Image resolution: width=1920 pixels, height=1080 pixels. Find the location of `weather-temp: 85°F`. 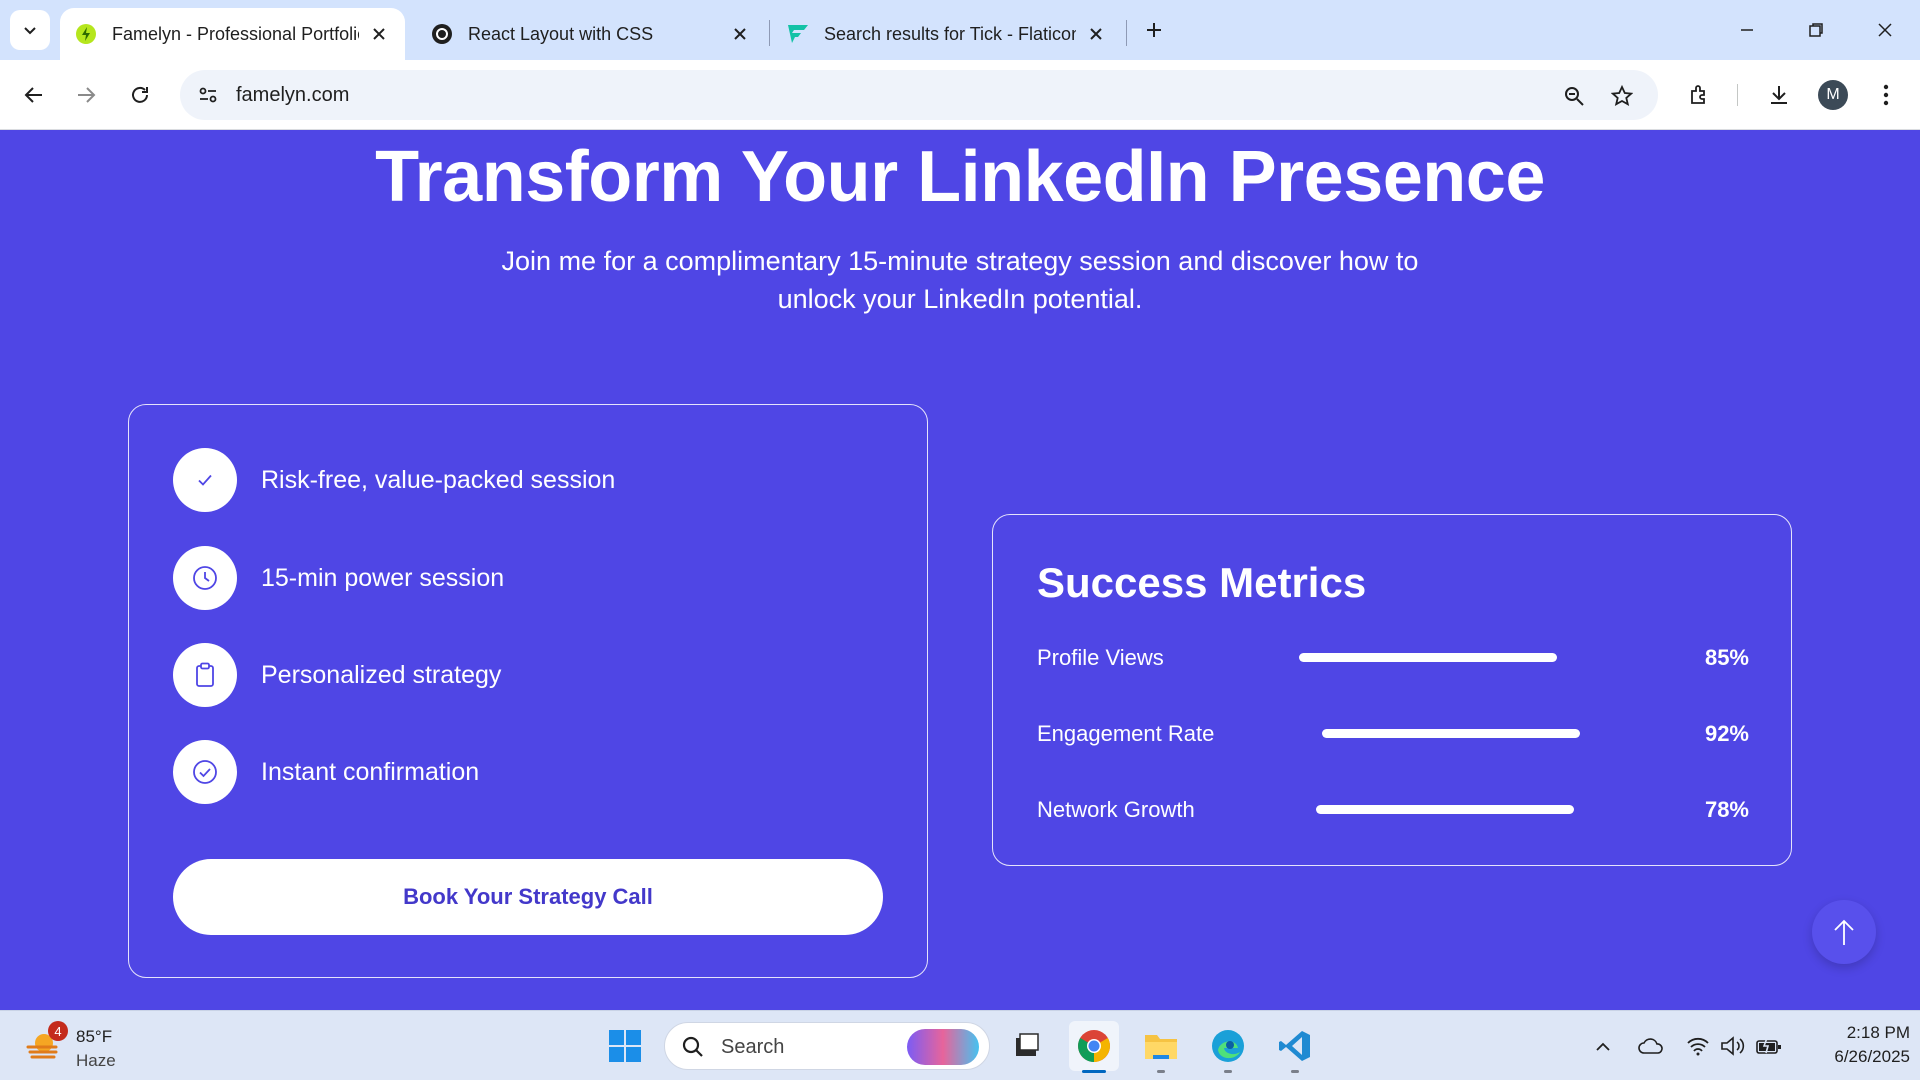

weather-temp: 85°F is located at coordinates (94, 1036).